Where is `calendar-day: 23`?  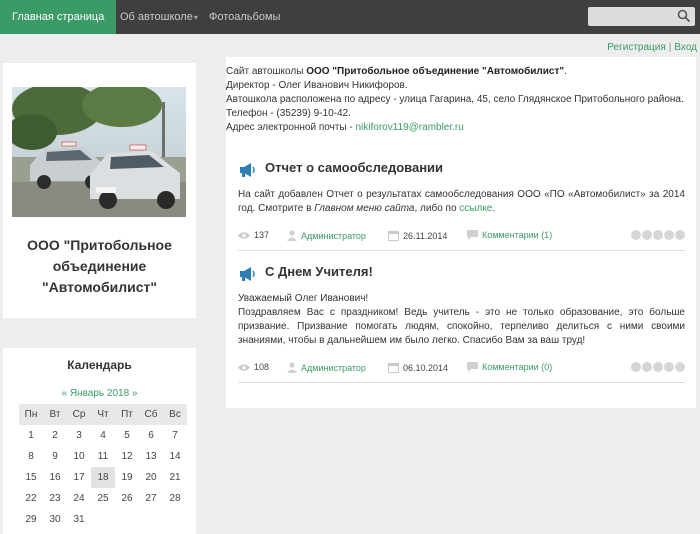
calendar-day: 23 is located at coordinates (55, 498).